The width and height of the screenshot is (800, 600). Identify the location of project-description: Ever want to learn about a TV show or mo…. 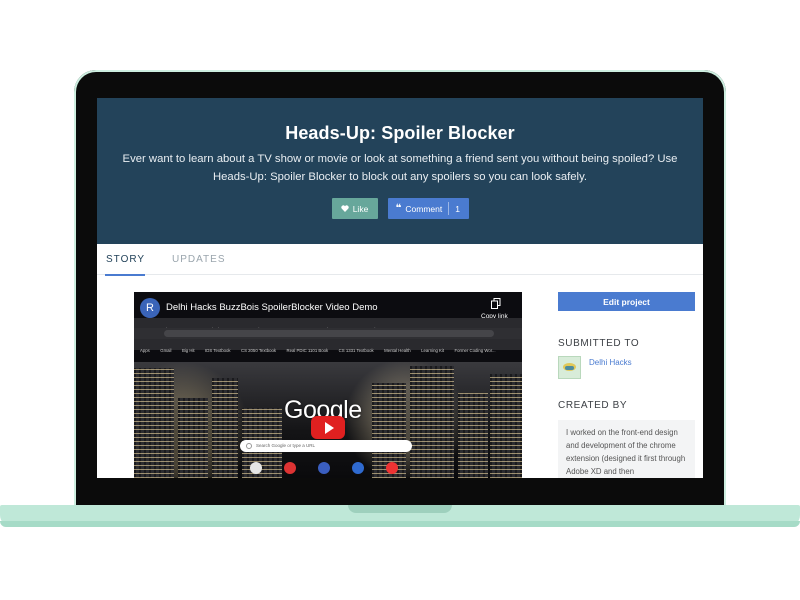
(400, 168).